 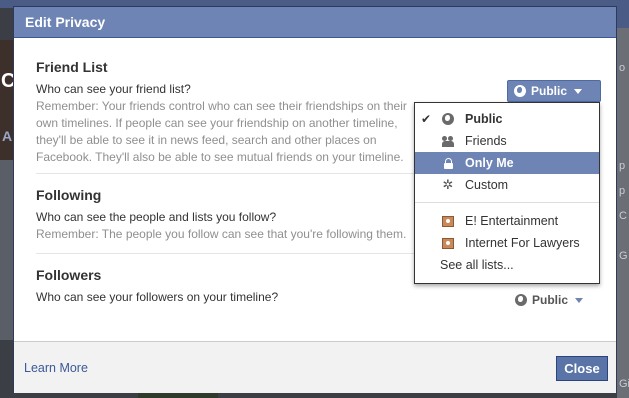 What do you see at coordinates (65, 22) in the screenshot?
I see `dialog-title: Edit Privacy` at bounding box center [65, 22].